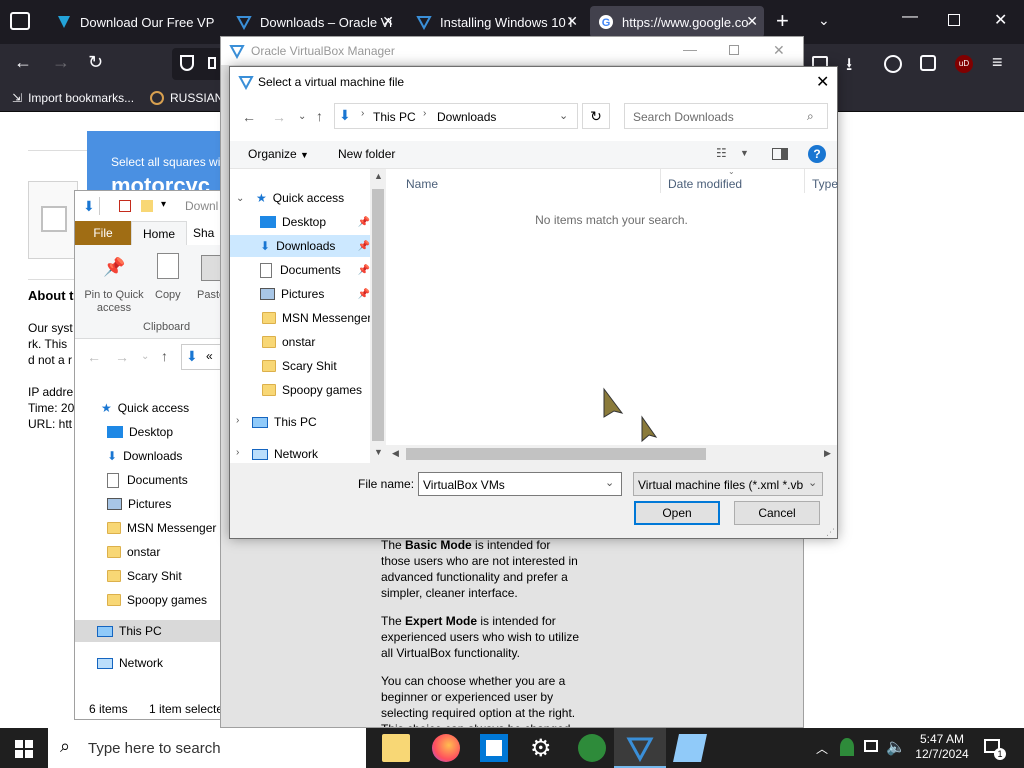 This screenshot has height=768, width=1024. What do you see at coordinates (780, 154) in the screenshot?
I see `preview-pane-icon` at bounding box center [780, 154].